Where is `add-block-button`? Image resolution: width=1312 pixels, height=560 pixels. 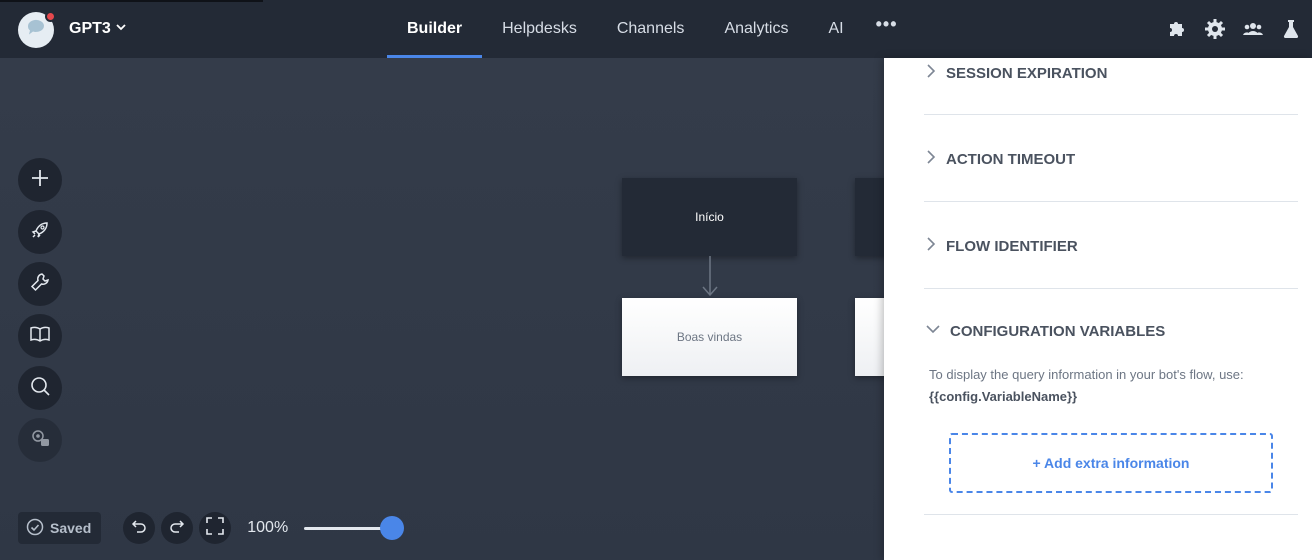
add-block-button is located at coordinates (40, 180).